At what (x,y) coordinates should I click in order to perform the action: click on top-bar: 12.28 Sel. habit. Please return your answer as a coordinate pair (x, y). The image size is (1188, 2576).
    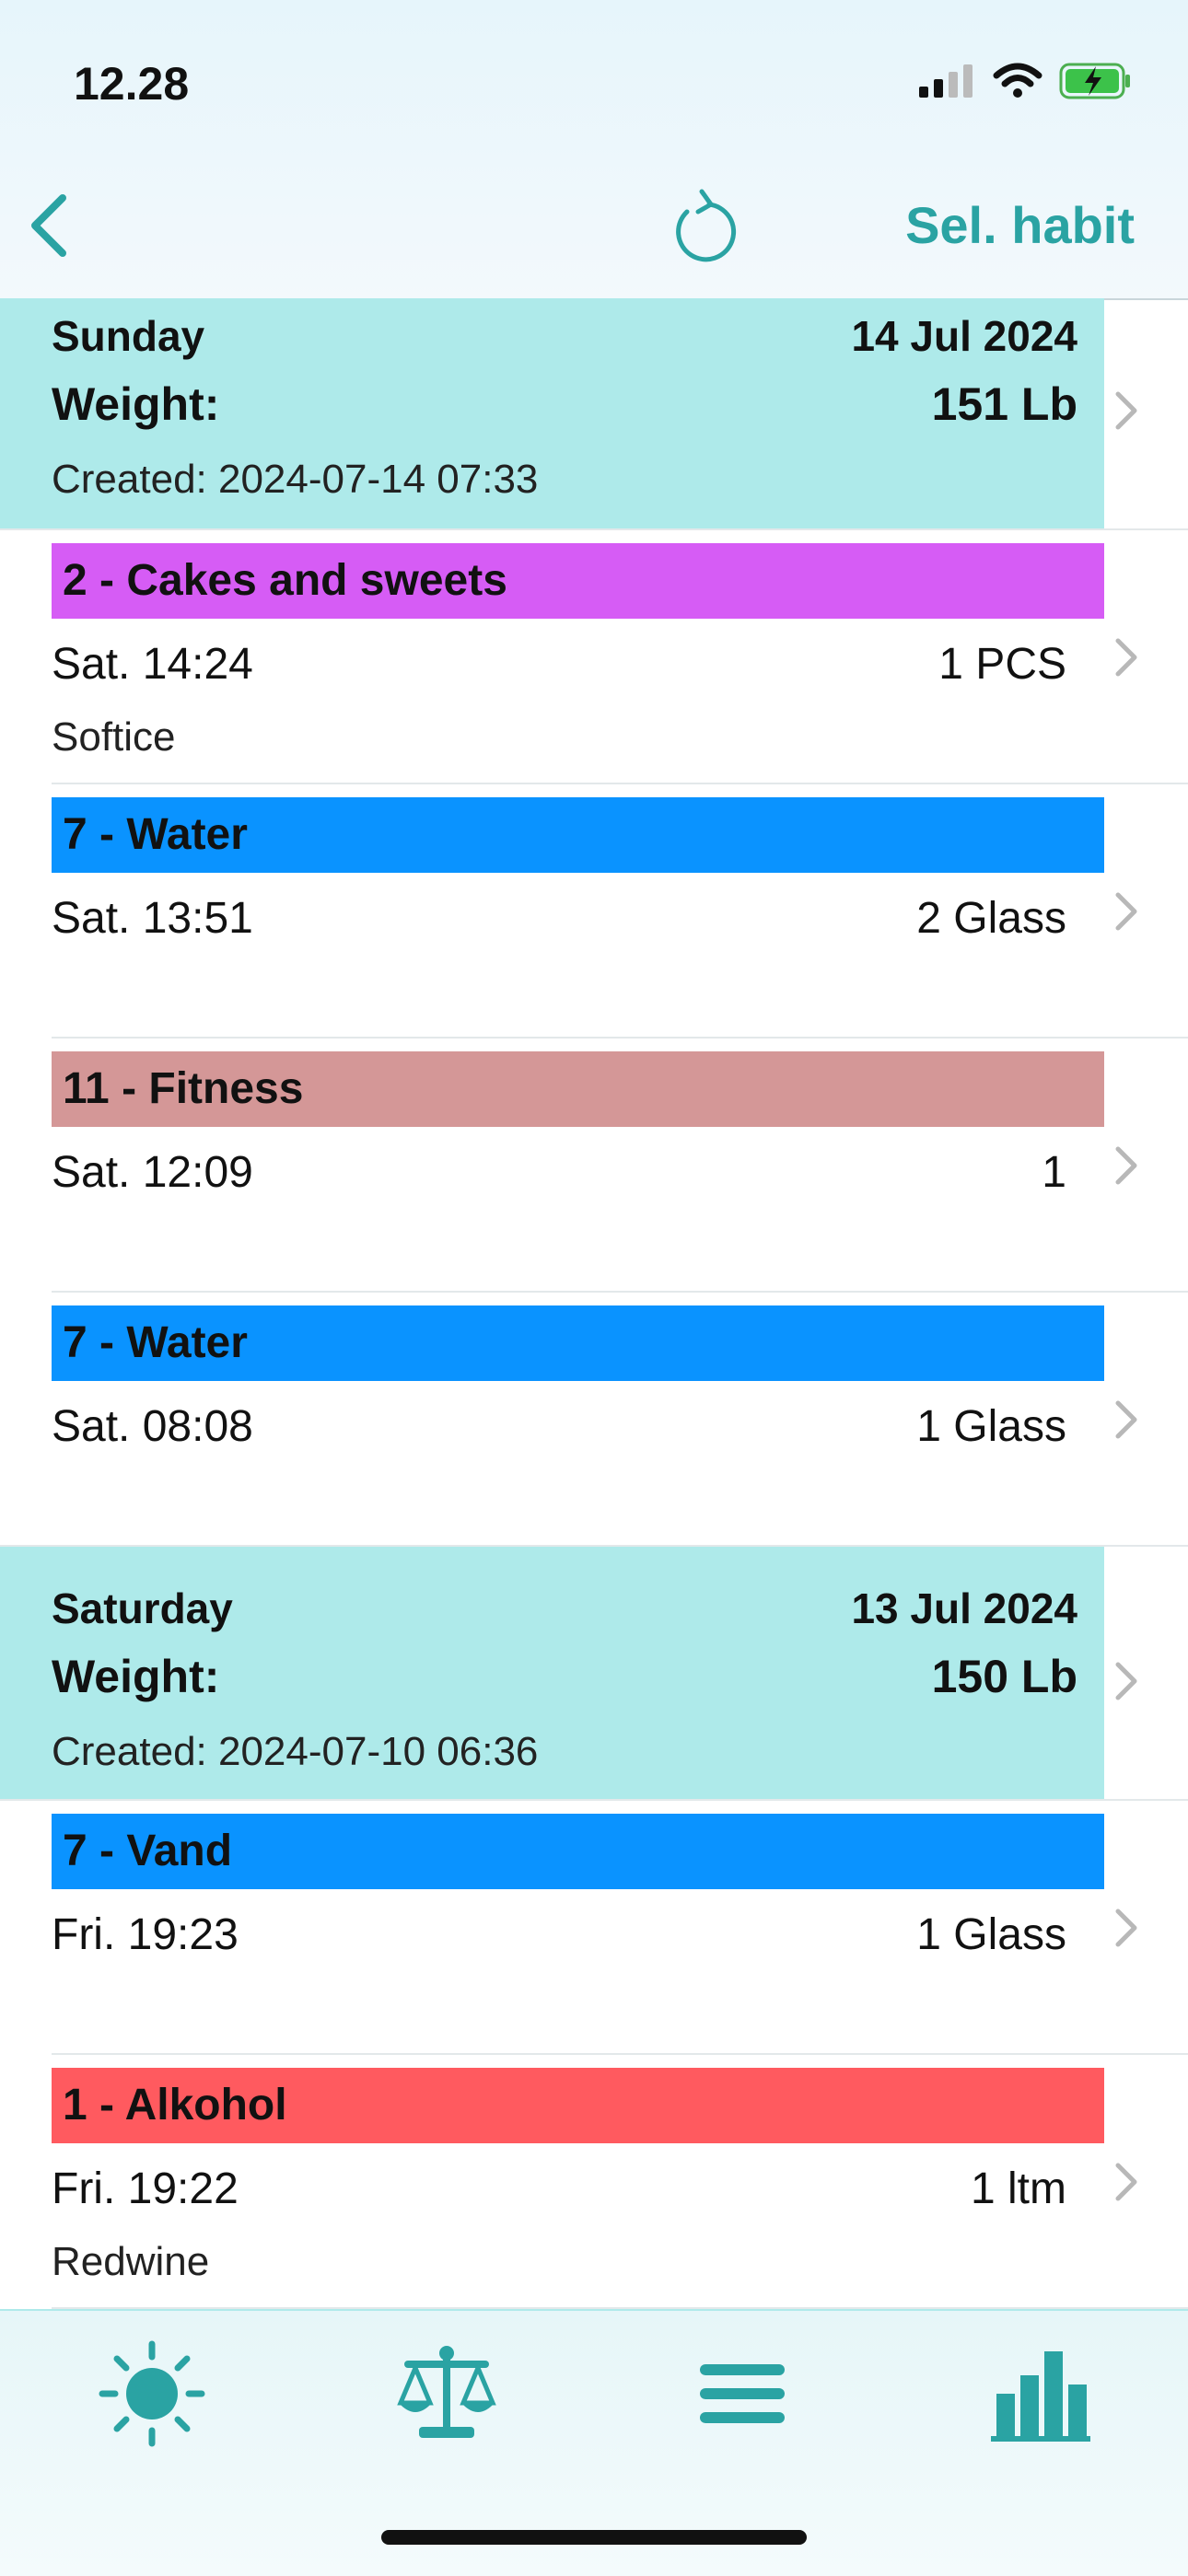
    Looking at the image, I should click on (594, 150).